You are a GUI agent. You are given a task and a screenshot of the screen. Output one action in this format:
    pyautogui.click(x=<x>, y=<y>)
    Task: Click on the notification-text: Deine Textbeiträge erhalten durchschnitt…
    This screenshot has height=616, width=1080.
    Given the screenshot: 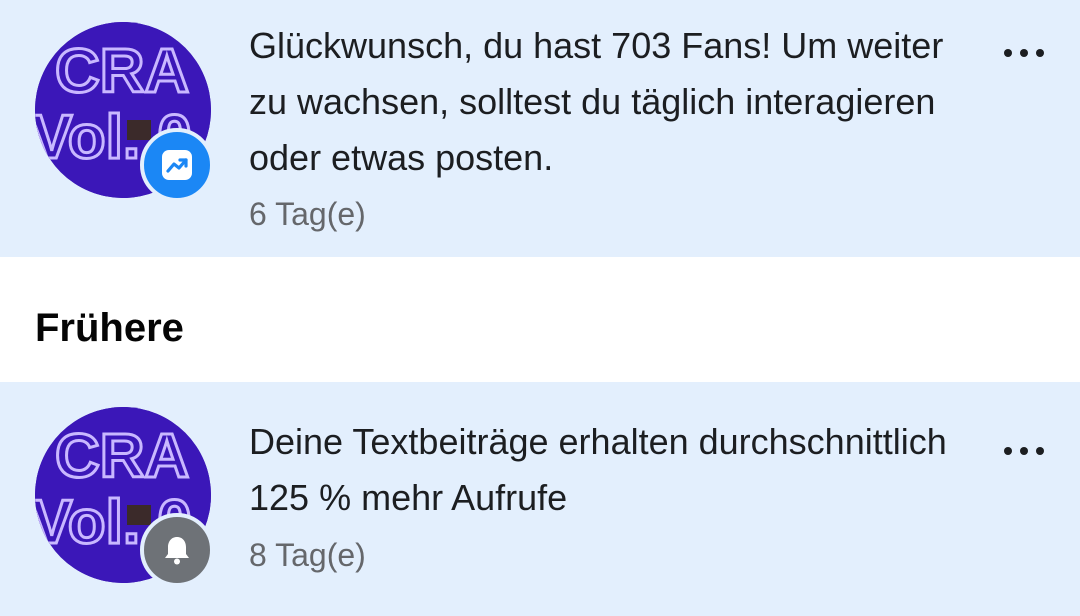 What is the action you would take?
    pyautogui.click(x=598, y=469)
    